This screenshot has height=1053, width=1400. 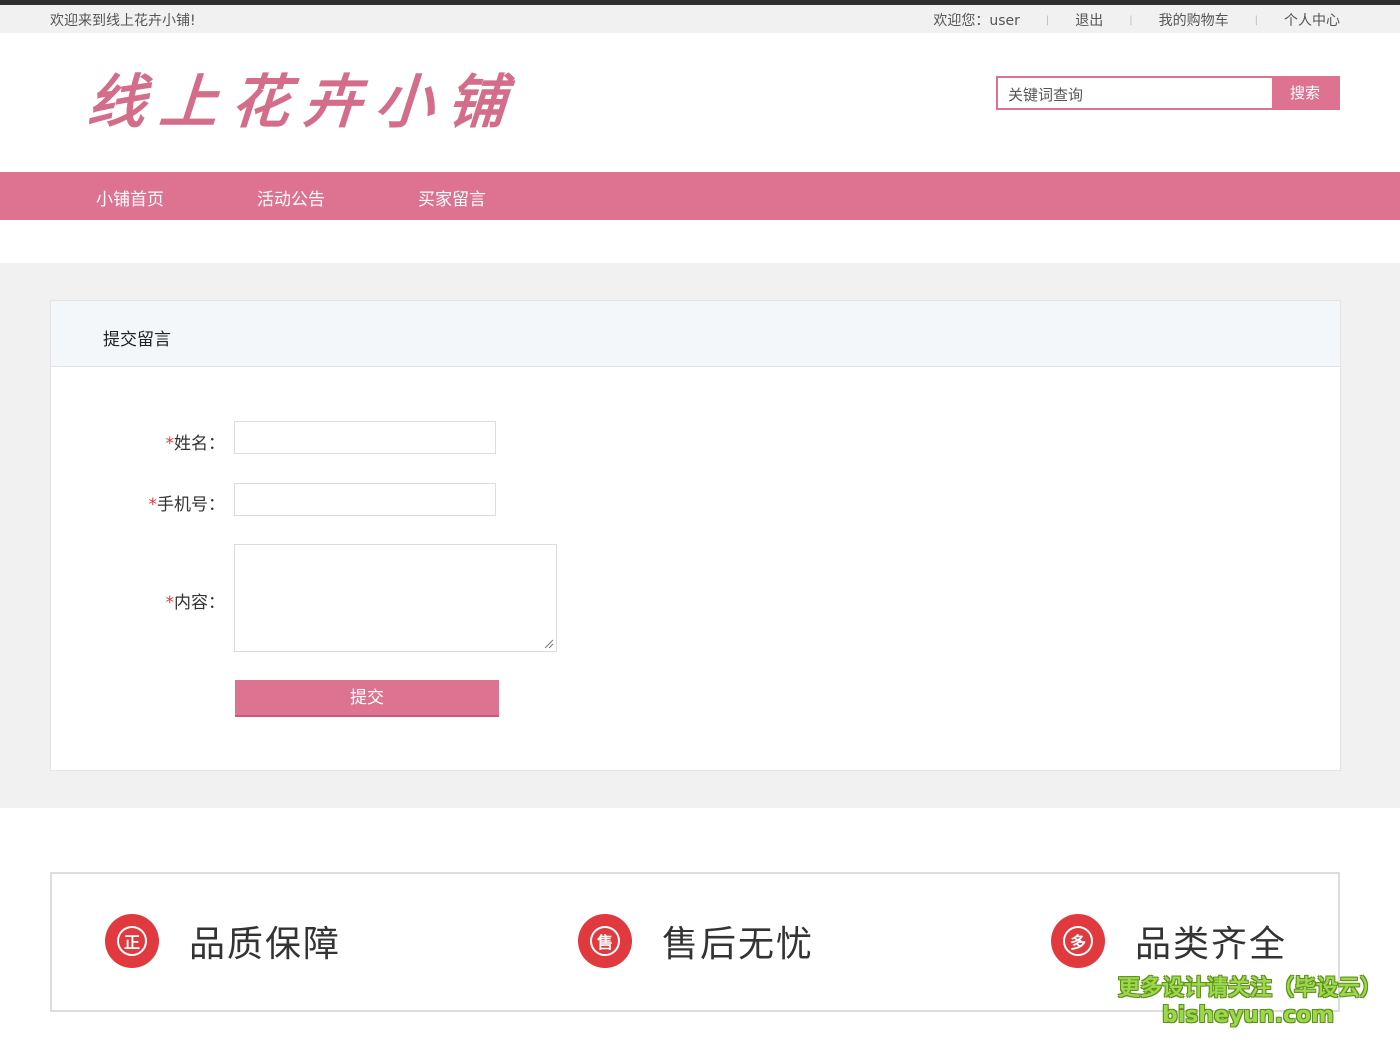 What do you see at coordinates (1136, 20) in the screenshot?
I see `user-links: 欢迎您：user | 退出 | 我的购物车 | 个人中心` at bounding box center [1136, 20].